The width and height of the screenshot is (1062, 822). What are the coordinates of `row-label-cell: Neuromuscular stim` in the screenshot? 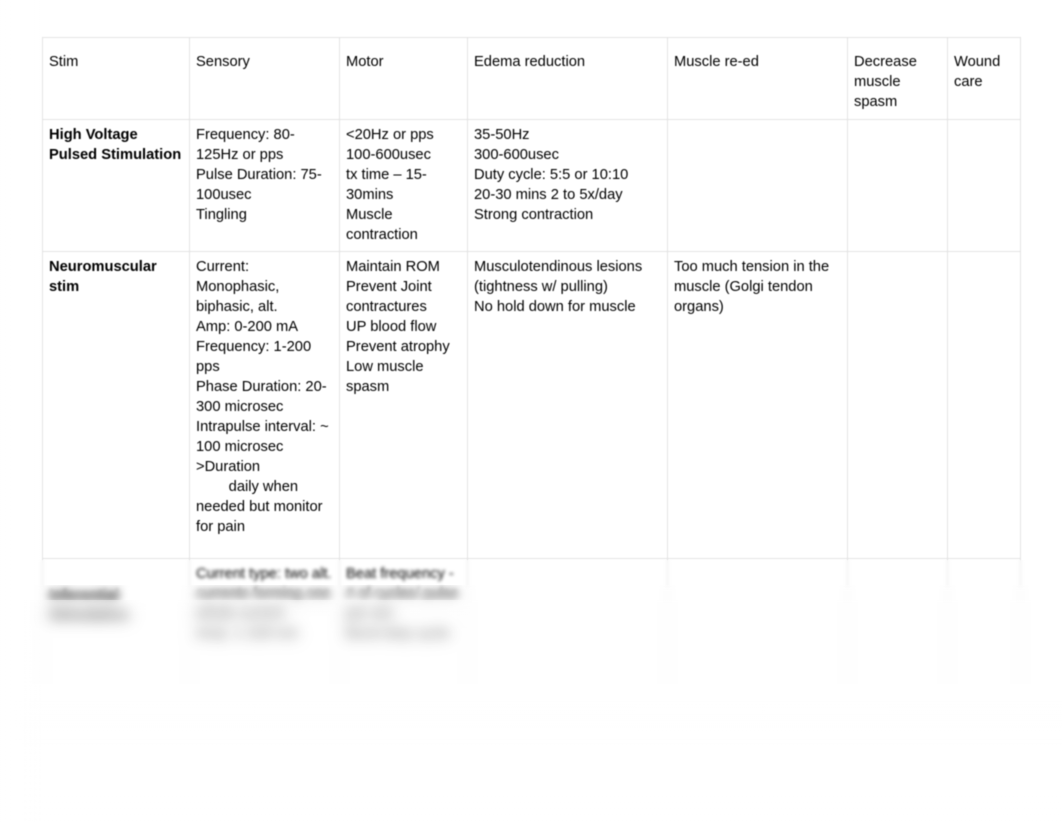 It's located at (116, 405).